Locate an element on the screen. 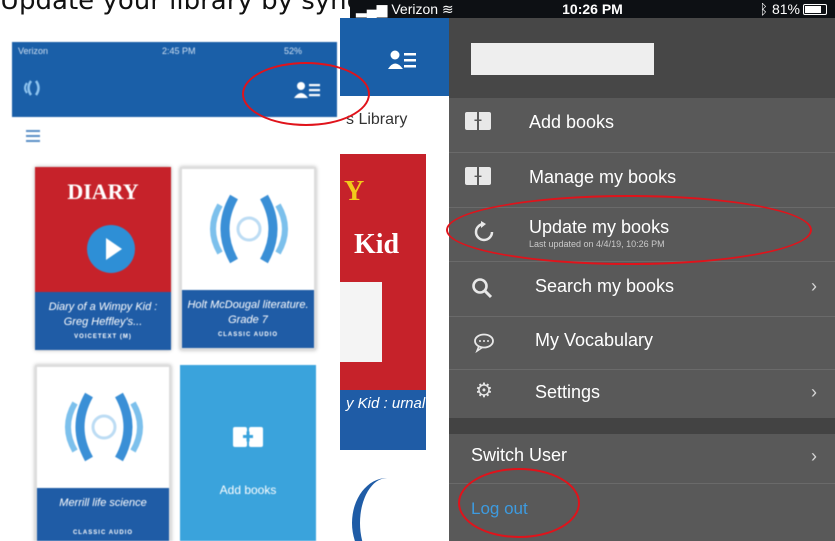  book-badge: VOICETEXT (M) is located at coordinates (103, 337).